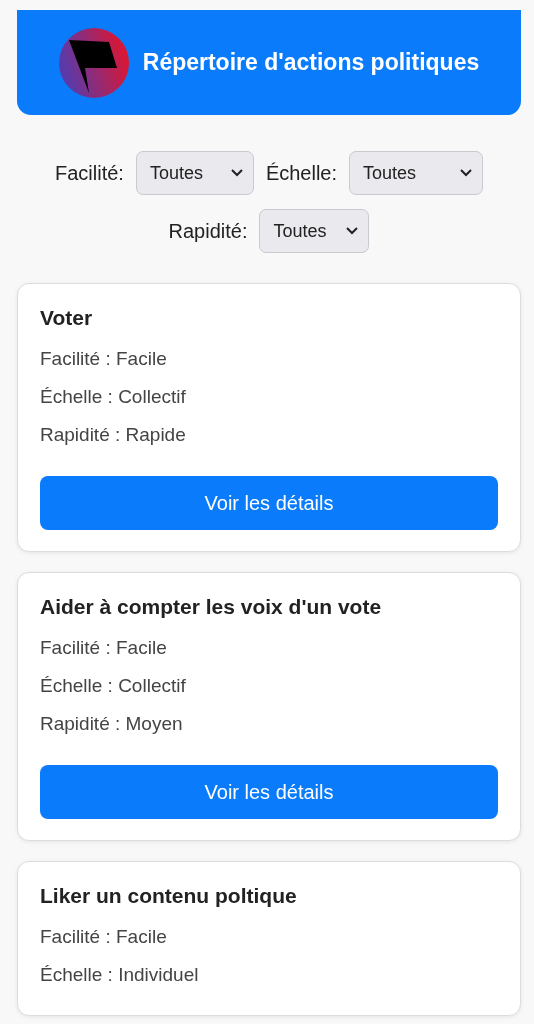  I want to click on app-title: Répertoire d'actions politiques, so click(311, 62).